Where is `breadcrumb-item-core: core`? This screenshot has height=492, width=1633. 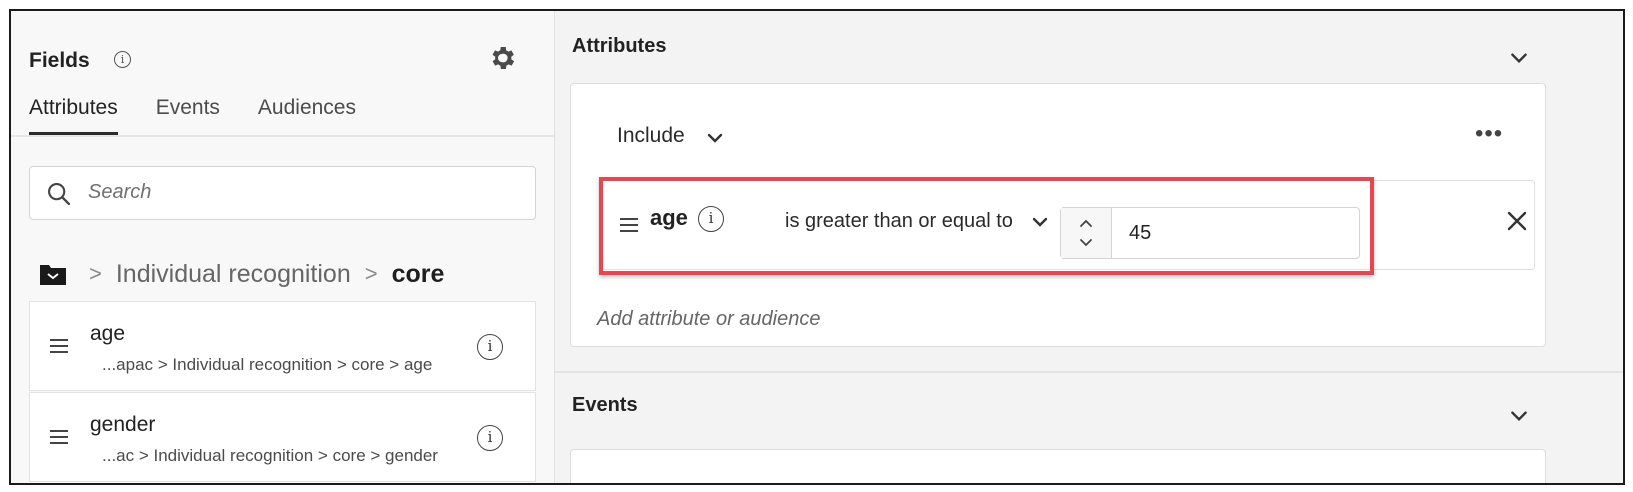 breadcrumb-item-core: core is located at coordinates (418, 273).